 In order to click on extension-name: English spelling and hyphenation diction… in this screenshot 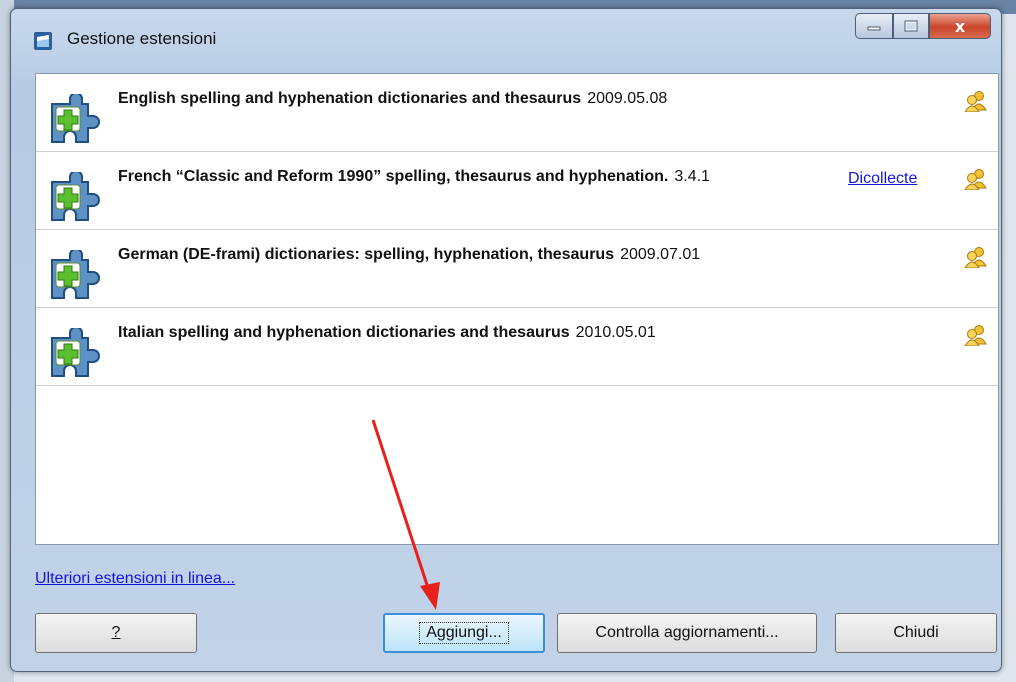, I will do `click(393, 98)`.